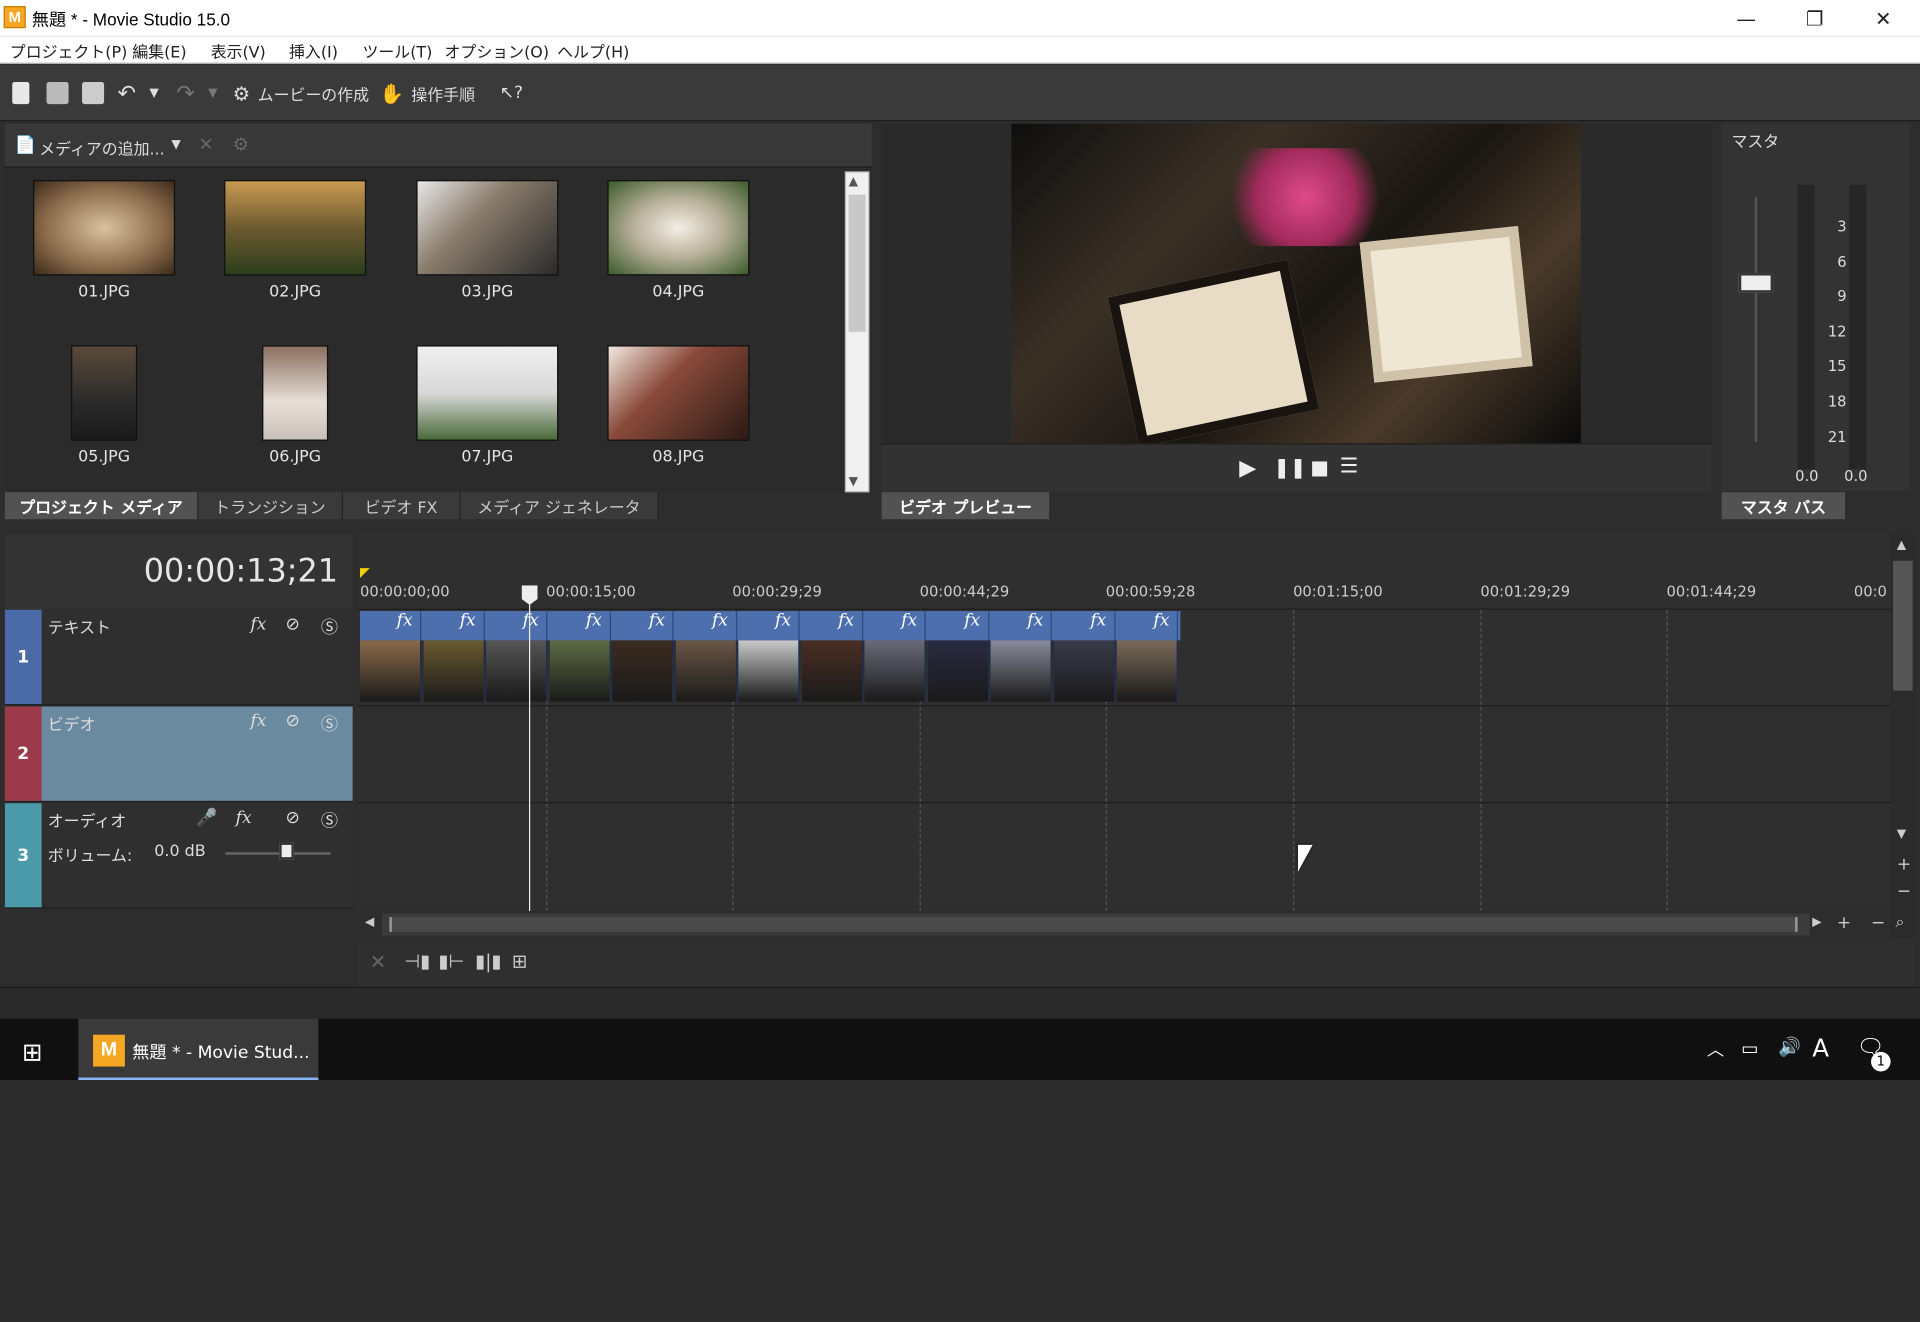  What do you see at coordinates (301, 93) in the screenshot?
I see `make-movie-button: ⚙ ムービーの作成` at bounding box center [301, 93].